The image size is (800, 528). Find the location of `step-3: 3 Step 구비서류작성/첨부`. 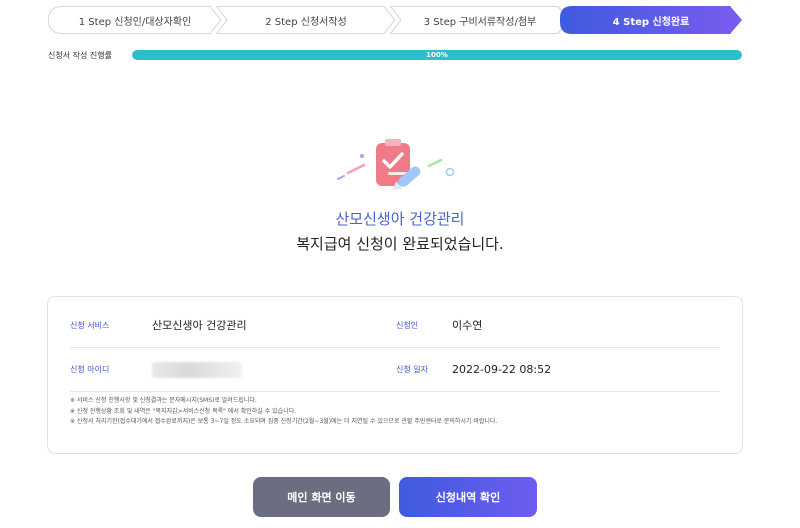

step-3: 3 Step 구비서류작성/첨부 is located at coordinates (480, 20).